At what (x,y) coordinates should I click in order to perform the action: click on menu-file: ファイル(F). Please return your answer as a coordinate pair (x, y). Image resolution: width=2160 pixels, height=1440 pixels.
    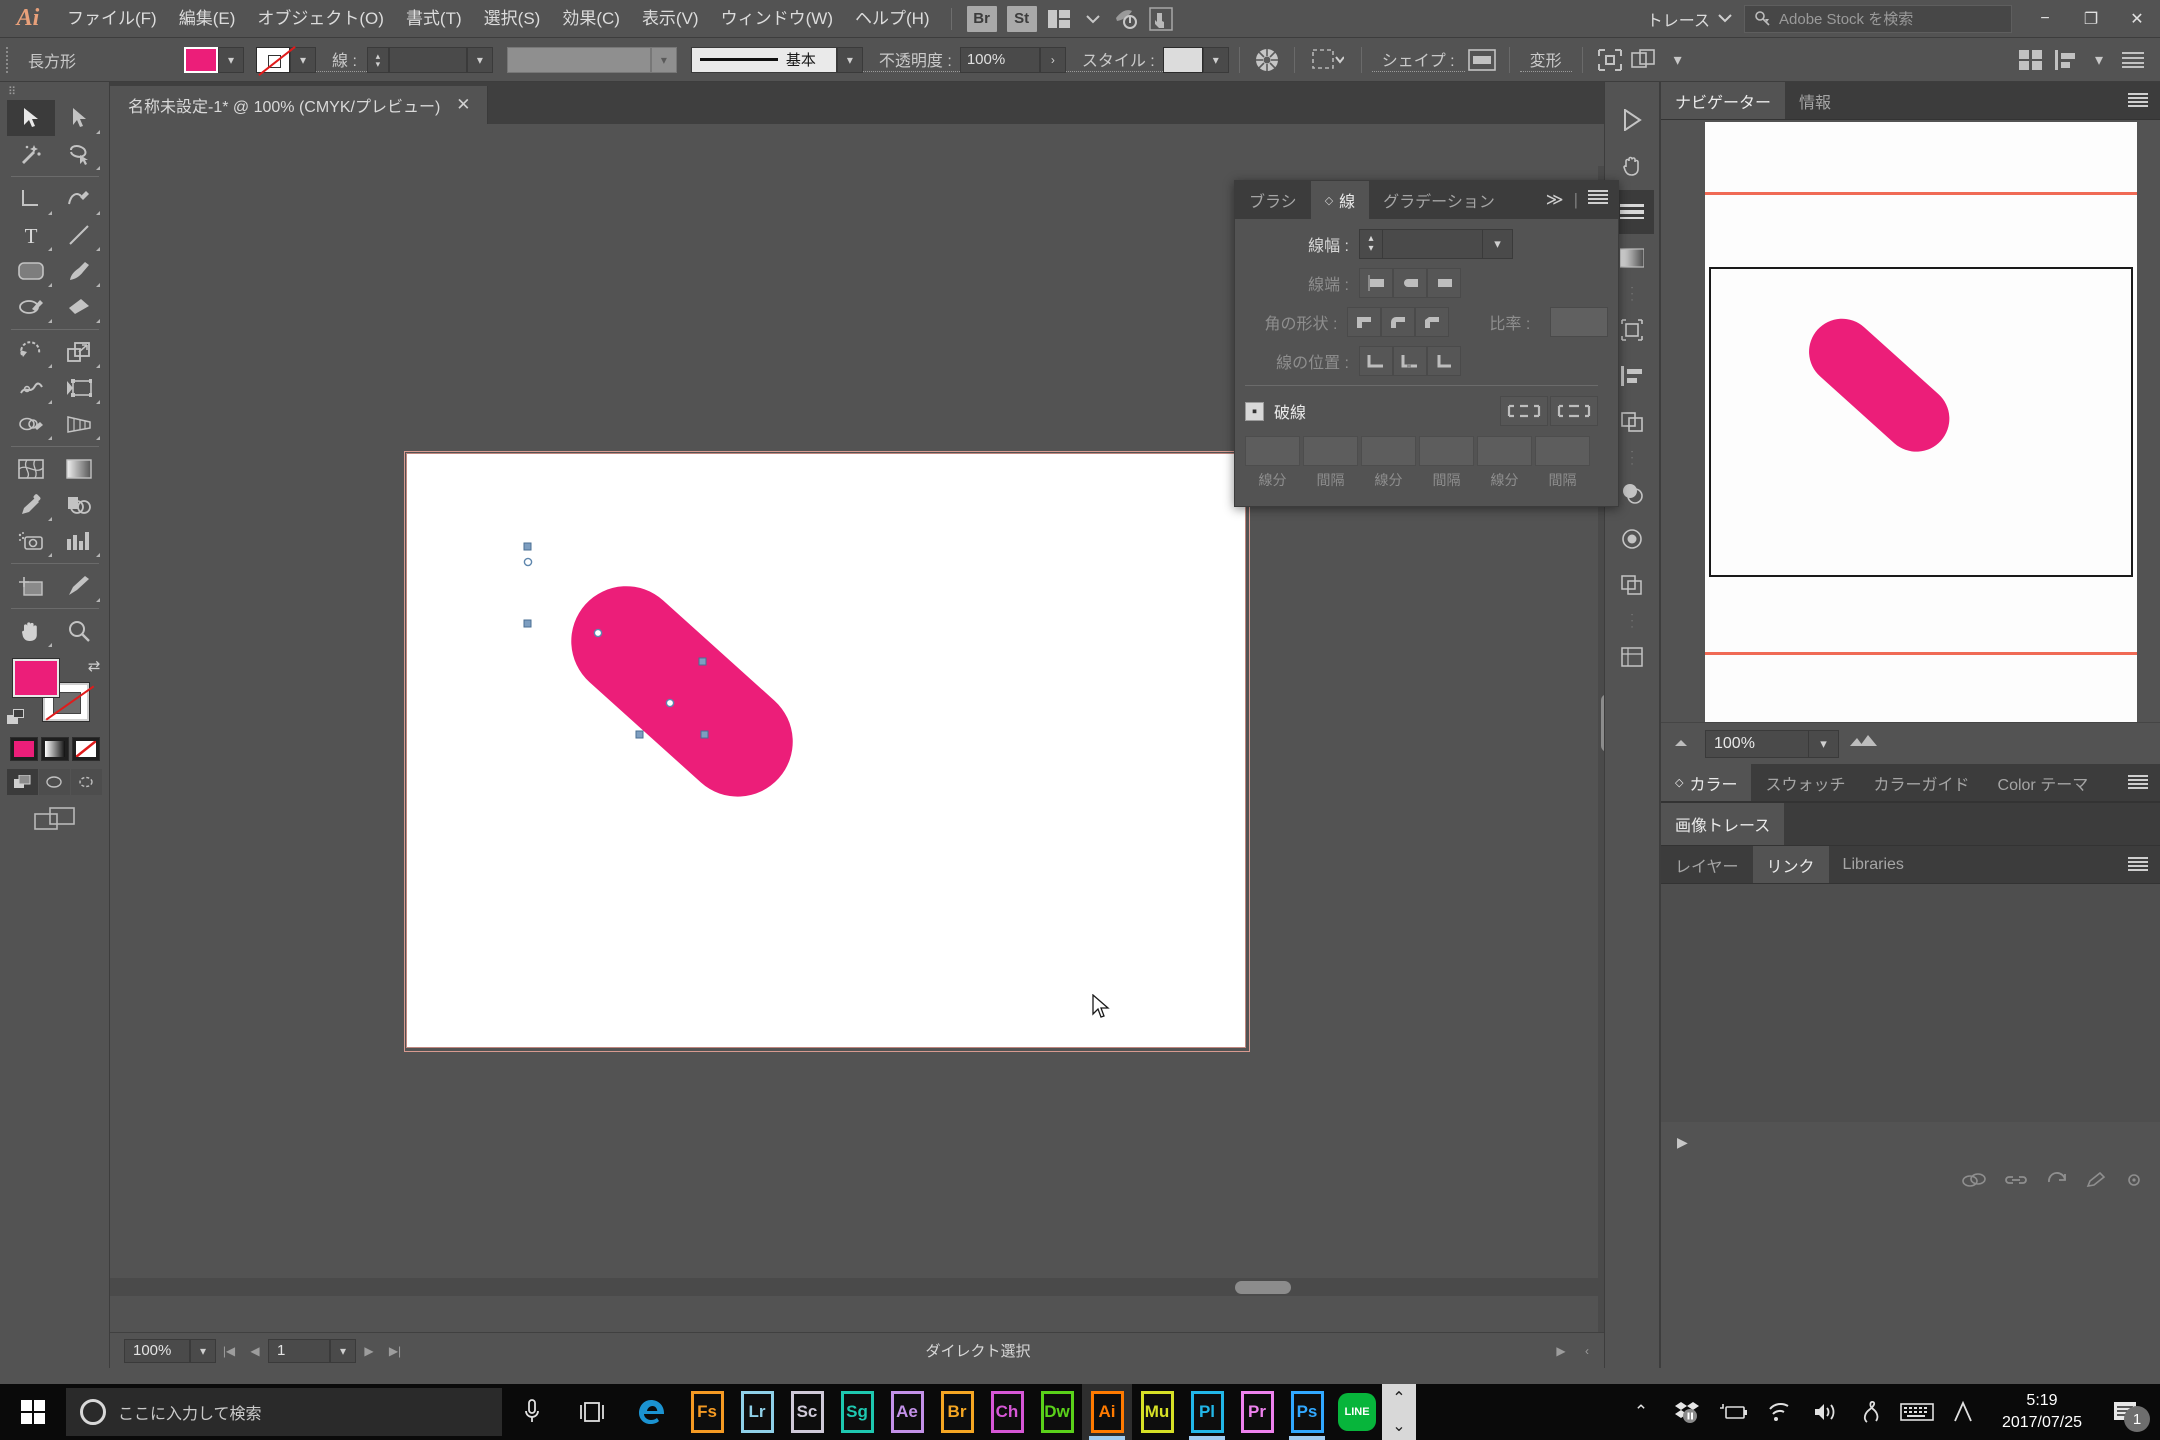
    Looking at the image, I should click on (112, 19).